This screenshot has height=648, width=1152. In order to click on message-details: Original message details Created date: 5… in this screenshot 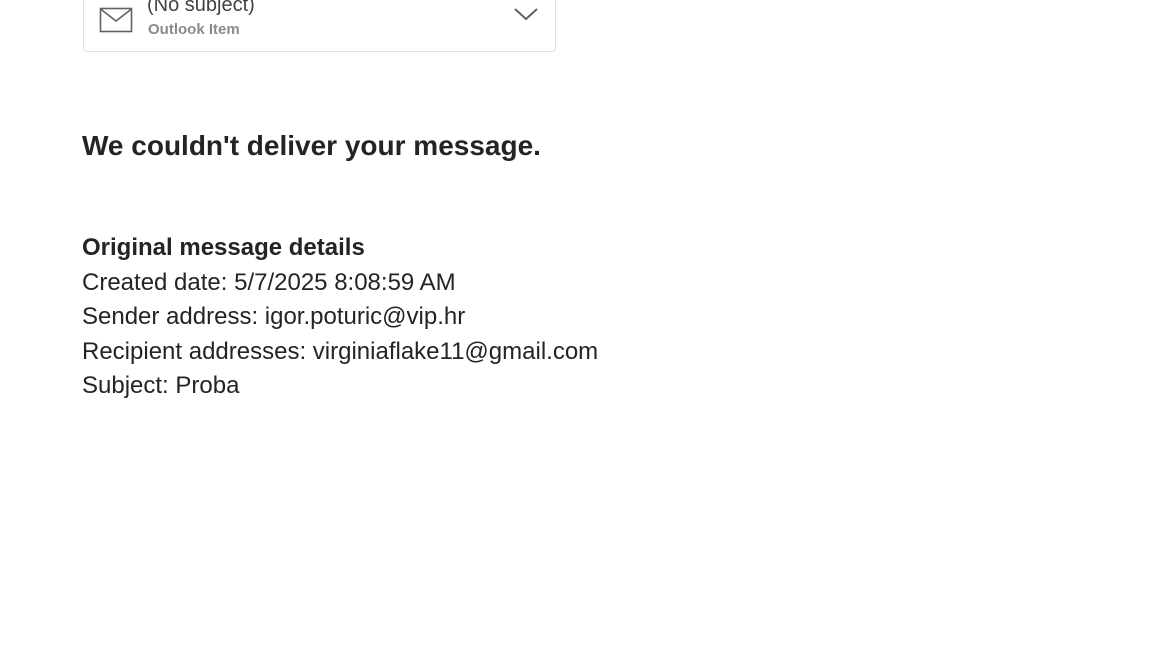, I will do `click(340, 317)`.